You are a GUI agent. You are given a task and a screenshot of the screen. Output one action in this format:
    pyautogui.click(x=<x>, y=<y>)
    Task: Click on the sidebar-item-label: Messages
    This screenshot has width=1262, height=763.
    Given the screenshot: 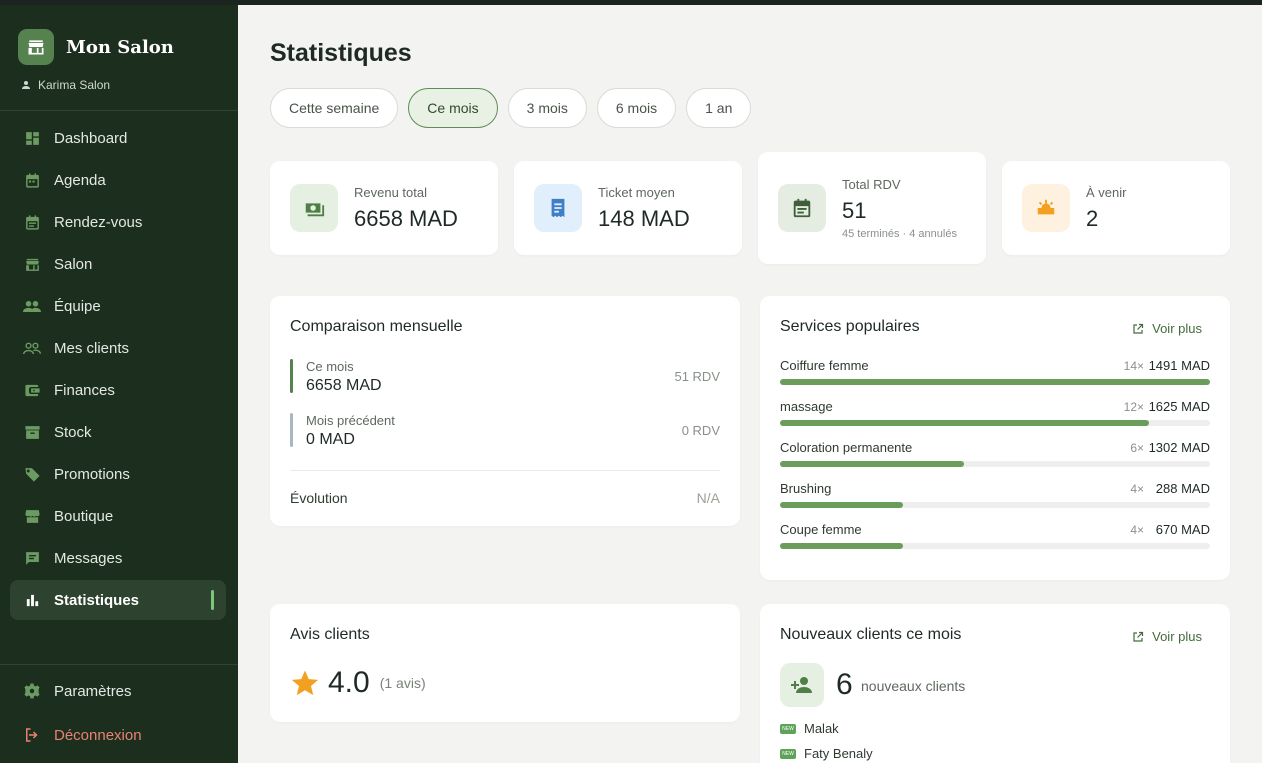 What is the action you would take?
    pyautogui.click(x=88, y=558)
    